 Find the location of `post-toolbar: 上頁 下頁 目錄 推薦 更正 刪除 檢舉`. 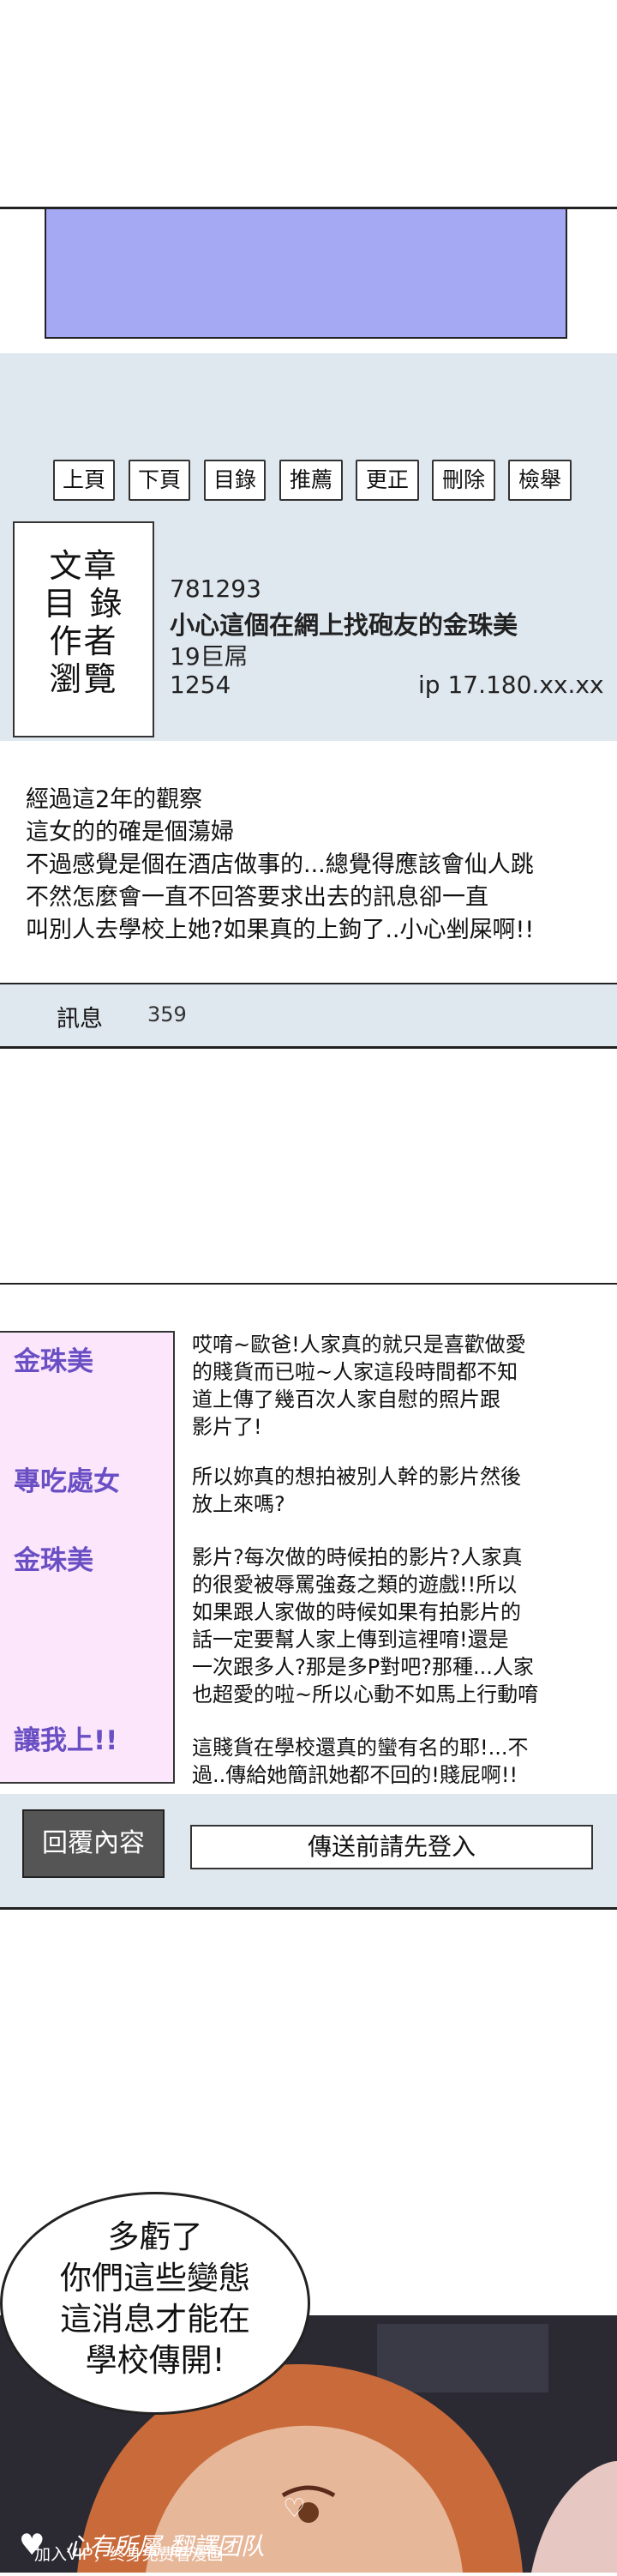

post-toolbar: 上頁 下頁 目錄 推薦 更正 刪除 檢舉 is located at coordinates (308, 482).